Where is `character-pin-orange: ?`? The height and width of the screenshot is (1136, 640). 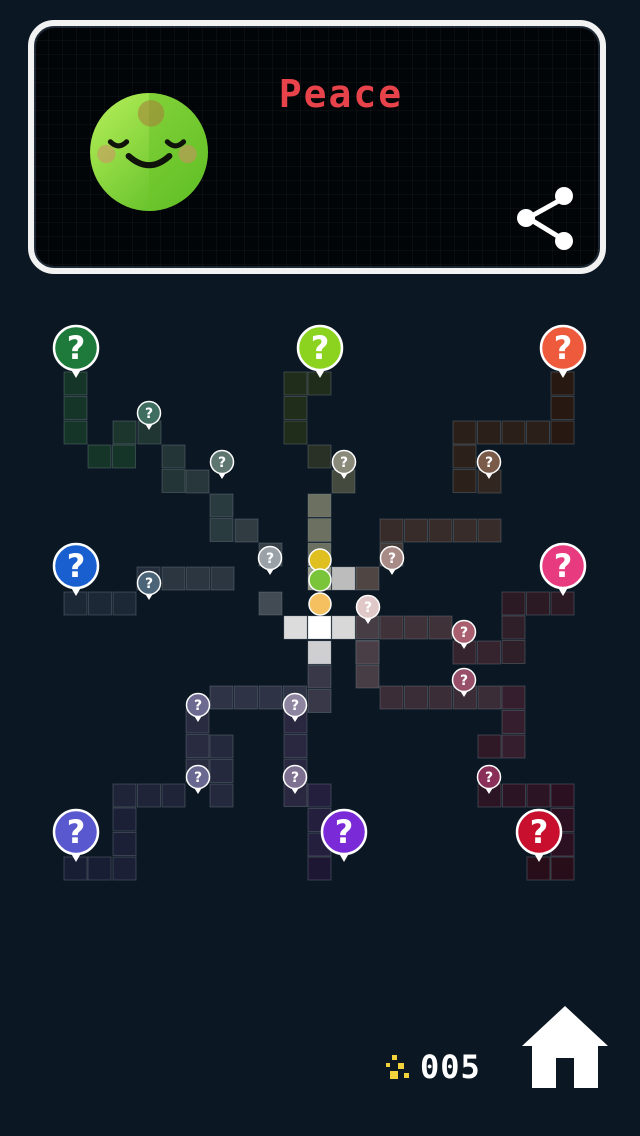 character-pin-orange: ? is located at coordinates (563, 351).